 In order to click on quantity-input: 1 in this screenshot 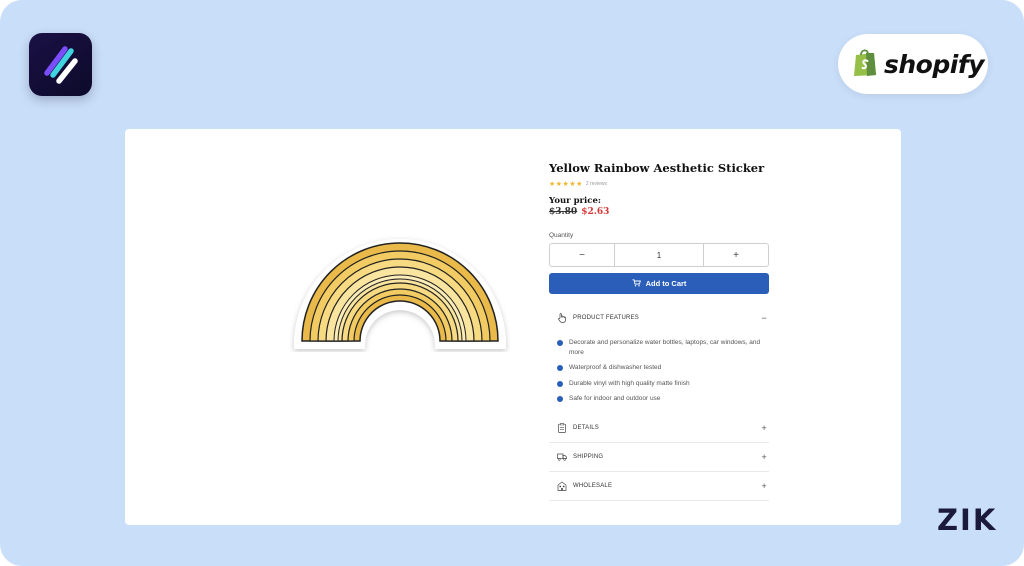, I will do `click(659, 255)`.